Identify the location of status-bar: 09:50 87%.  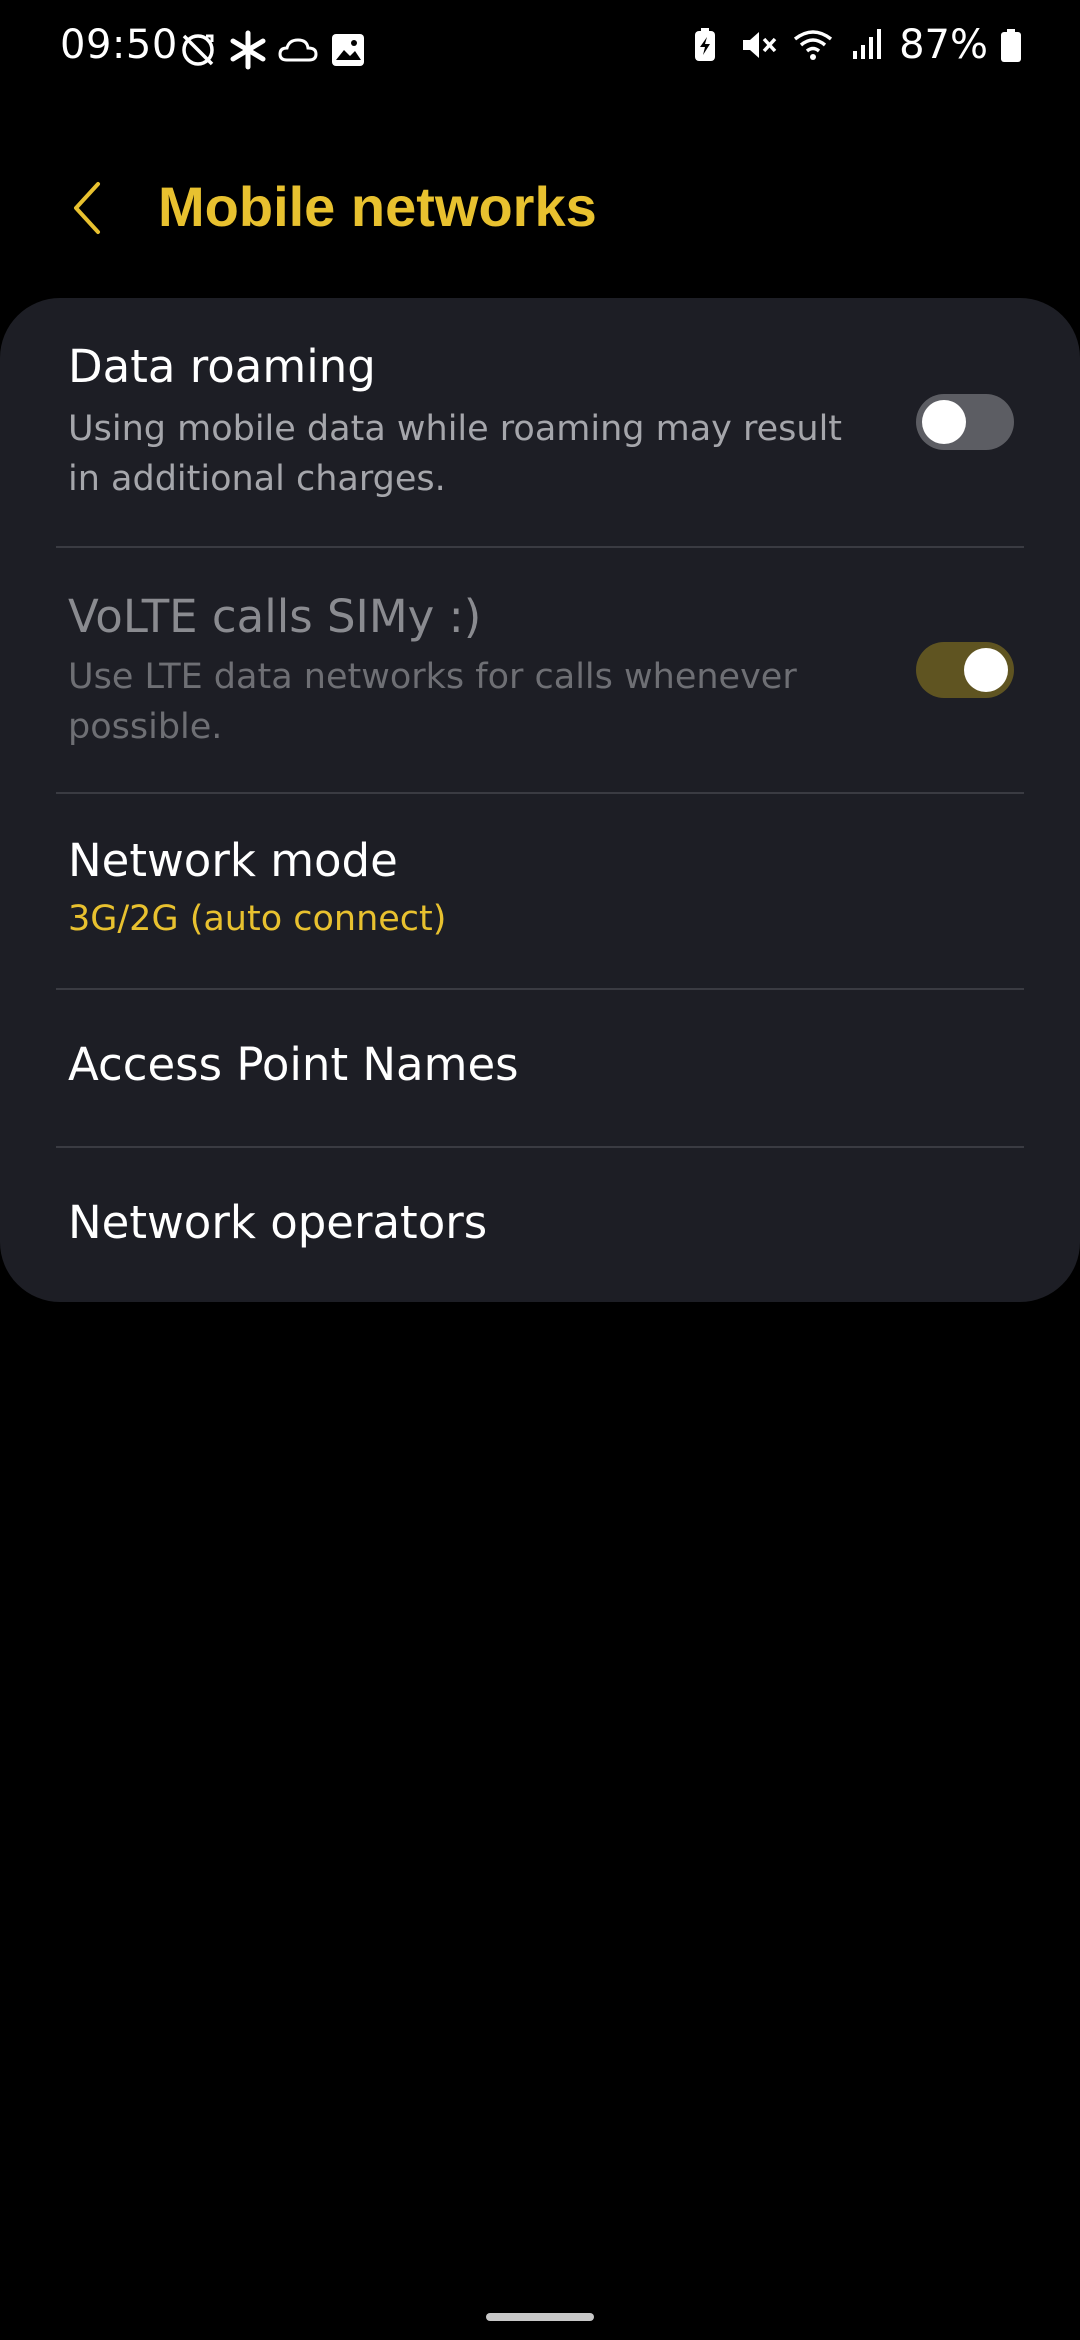
(540, 48).